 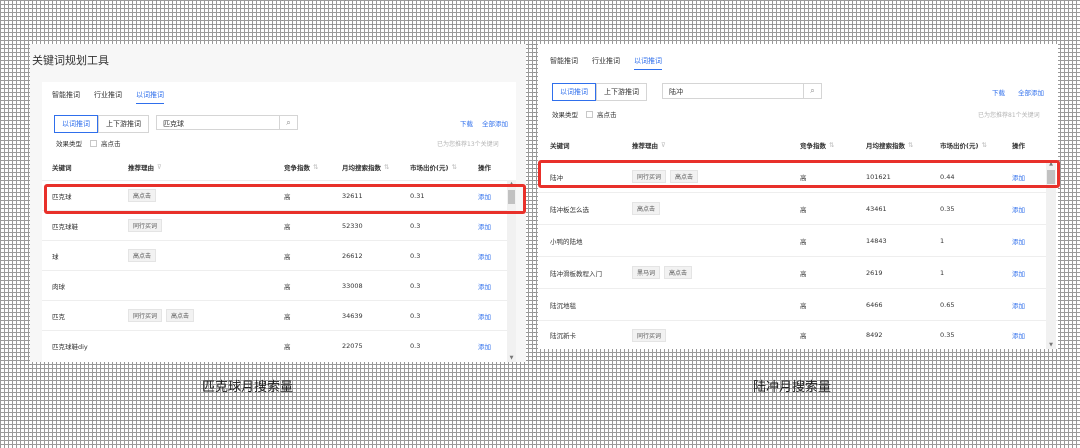 I want to click on left-highlight-box, so click(x=285, y=199).